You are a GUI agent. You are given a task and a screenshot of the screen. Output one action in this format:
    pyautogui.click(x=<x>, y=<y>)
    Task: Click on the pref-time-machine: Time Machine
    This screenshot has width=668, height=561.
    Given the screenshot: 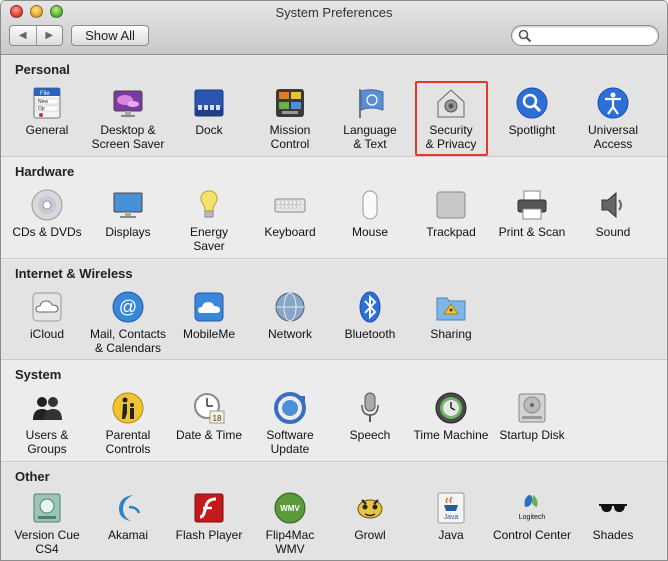 What is the action you would take?
    pyautogui.click(x=451, y=416)
    